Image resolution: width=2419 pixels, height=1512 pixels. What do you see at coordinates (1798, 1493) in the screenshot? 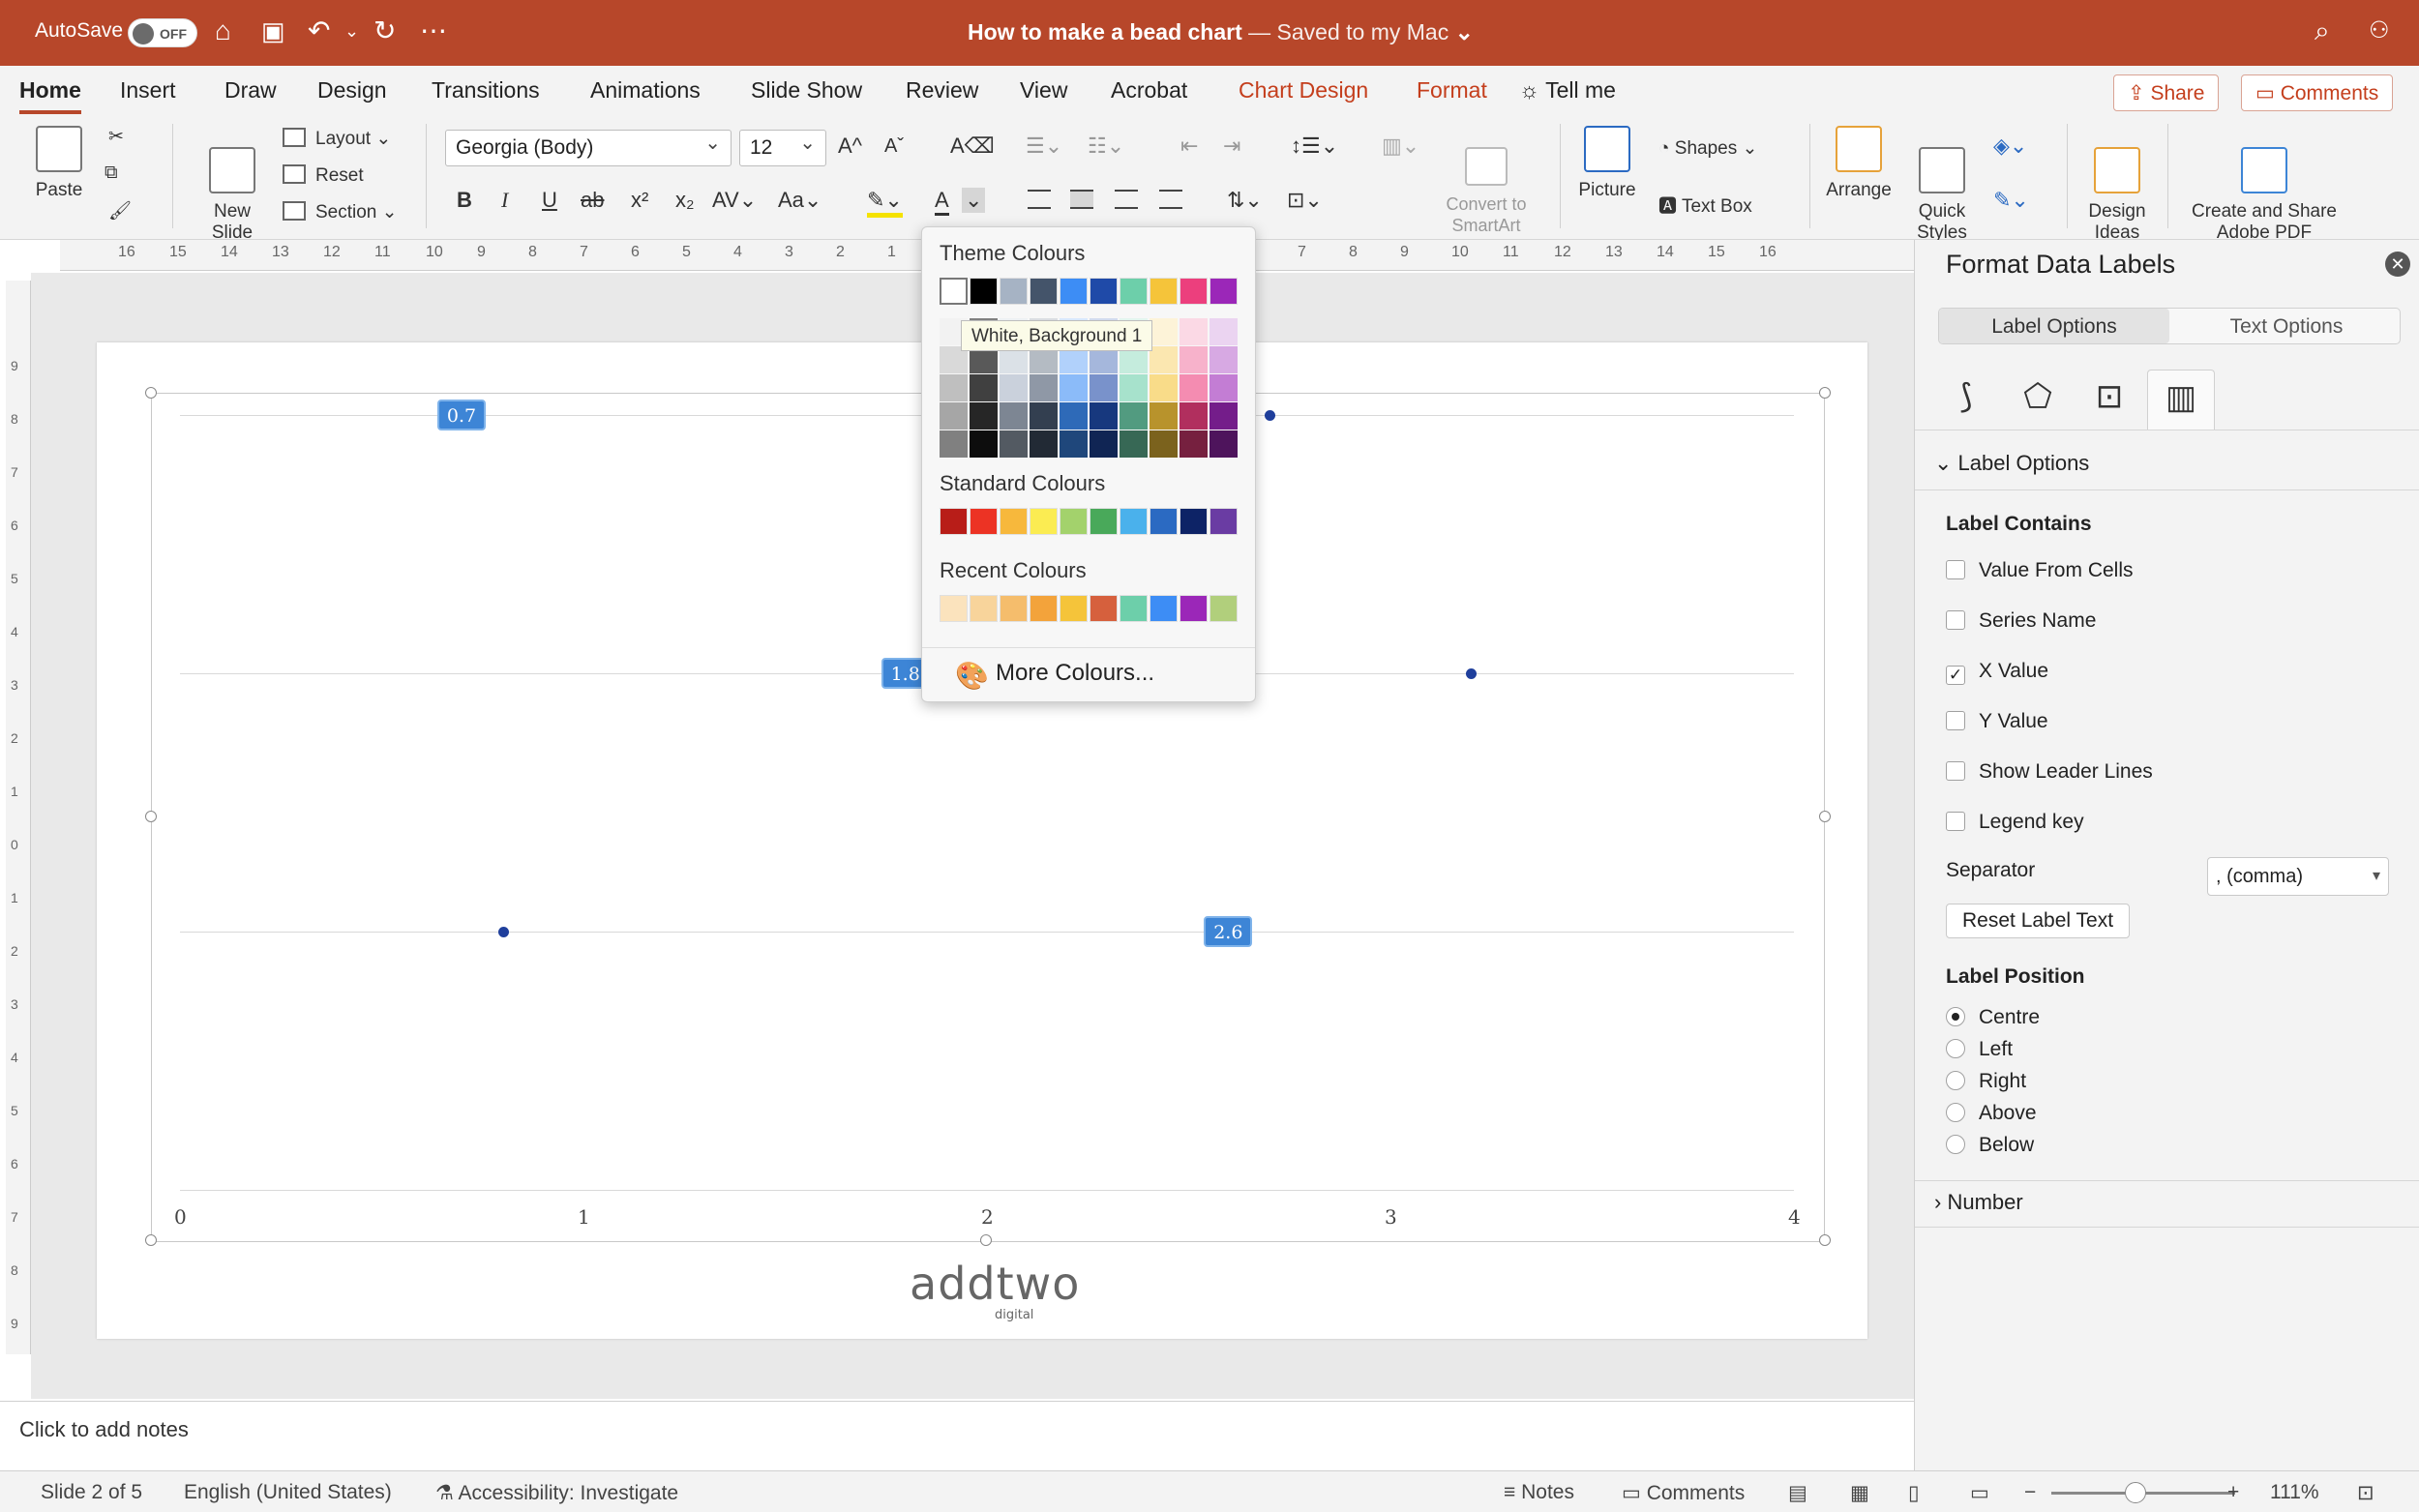
I see `normal-view-icon: ▤` at bounding box center [1798, 1493].